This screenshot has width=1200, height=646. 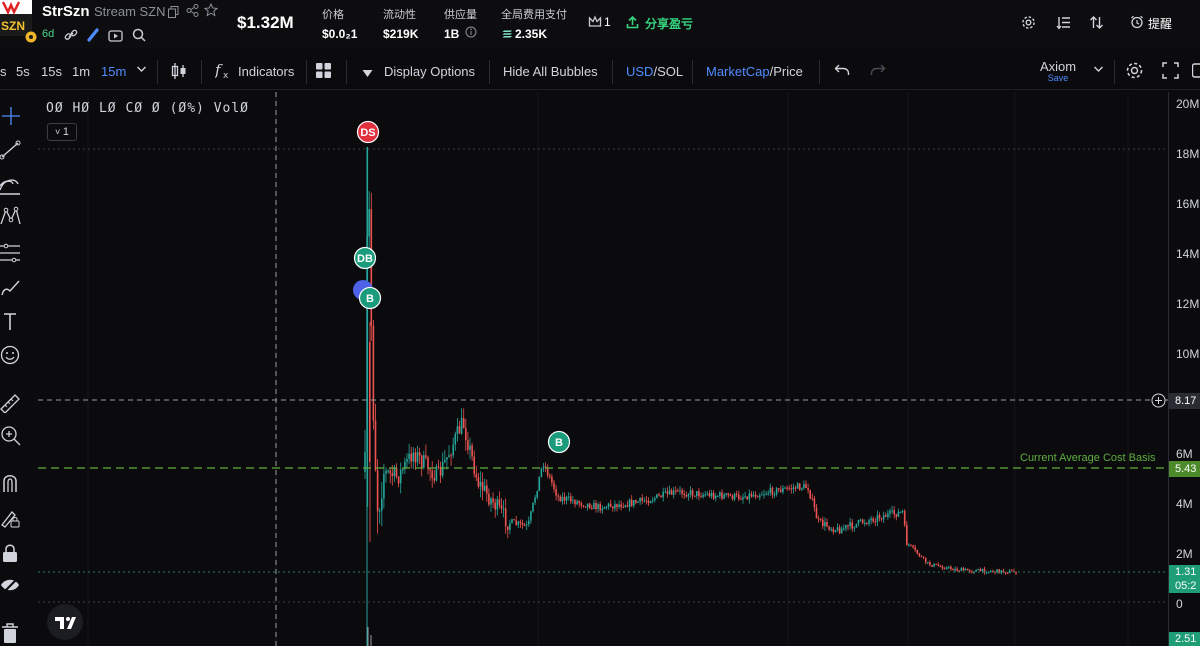 What do you see at coordinates (1028, 25) in the screenshot?
I see `settings-icon` at bounding box center [1028, 25].